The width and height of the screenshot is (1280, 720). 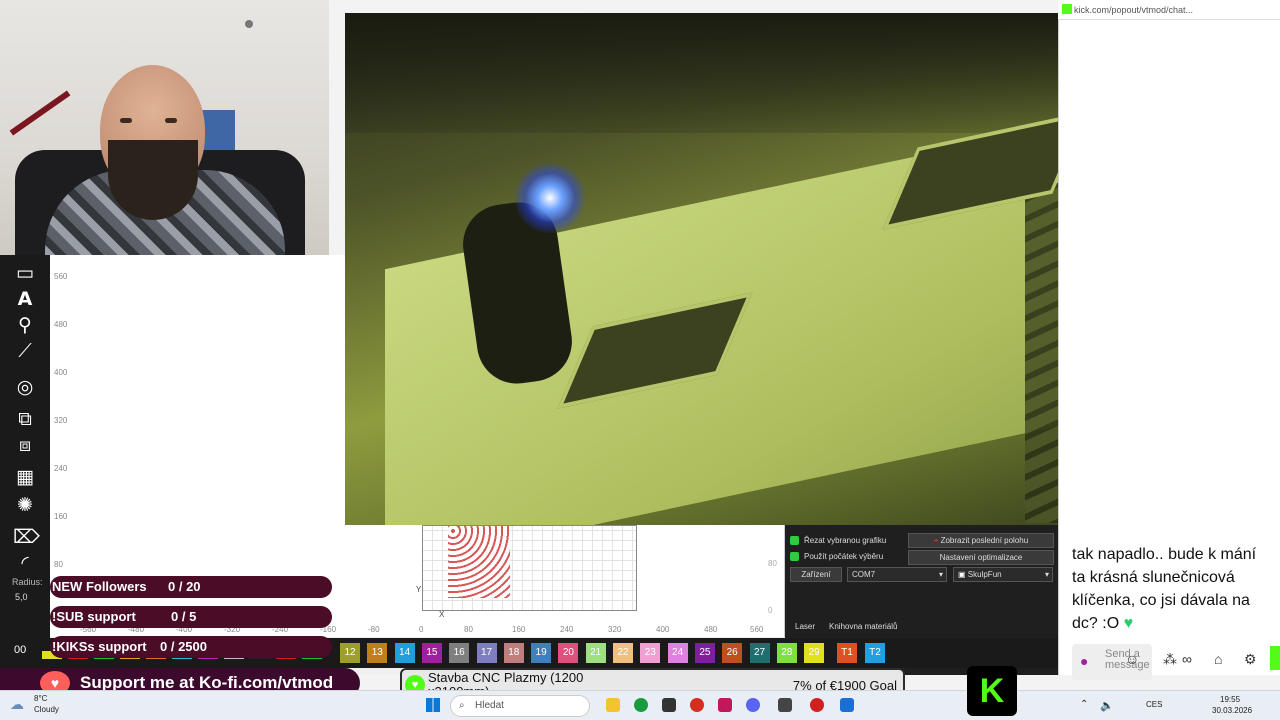 What do you see at coordinates (99, 646) in the screenshot?
I see `kiks-label: !KIKSs support` at bounding box center [99, 646].